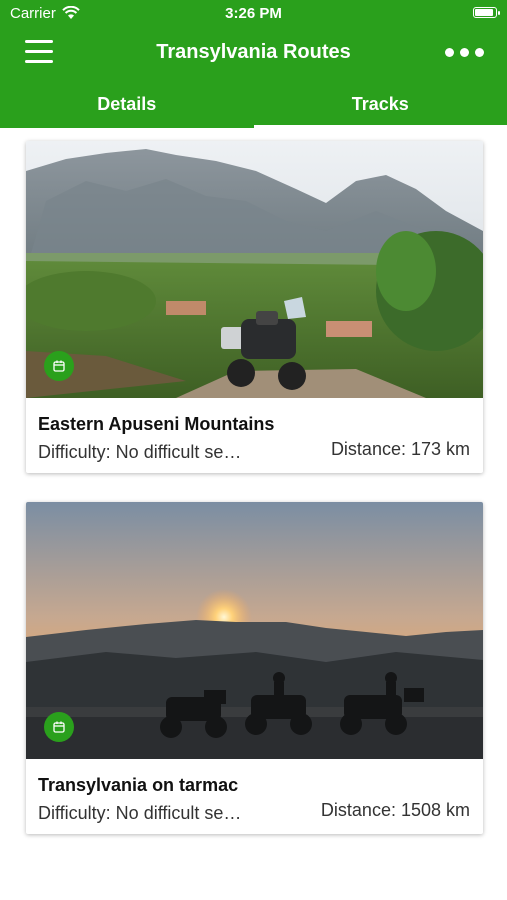 The image size is (507, 900). What do you see at coordinates (138, 785) in the screenshot?
I see `route-name: Transylvania on tarmac` at bounding box center [138, 785].